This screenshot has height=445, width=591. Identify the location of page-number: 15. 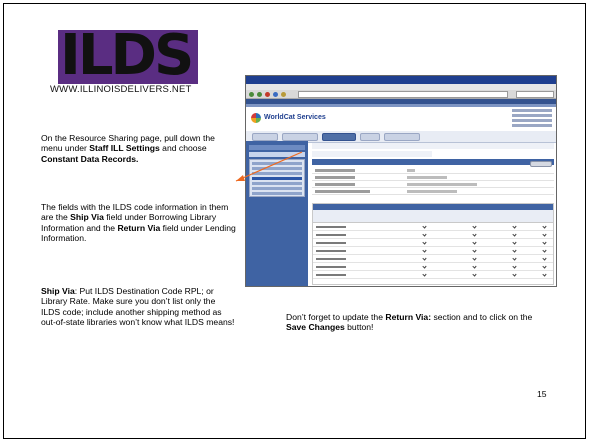
(542, 394).